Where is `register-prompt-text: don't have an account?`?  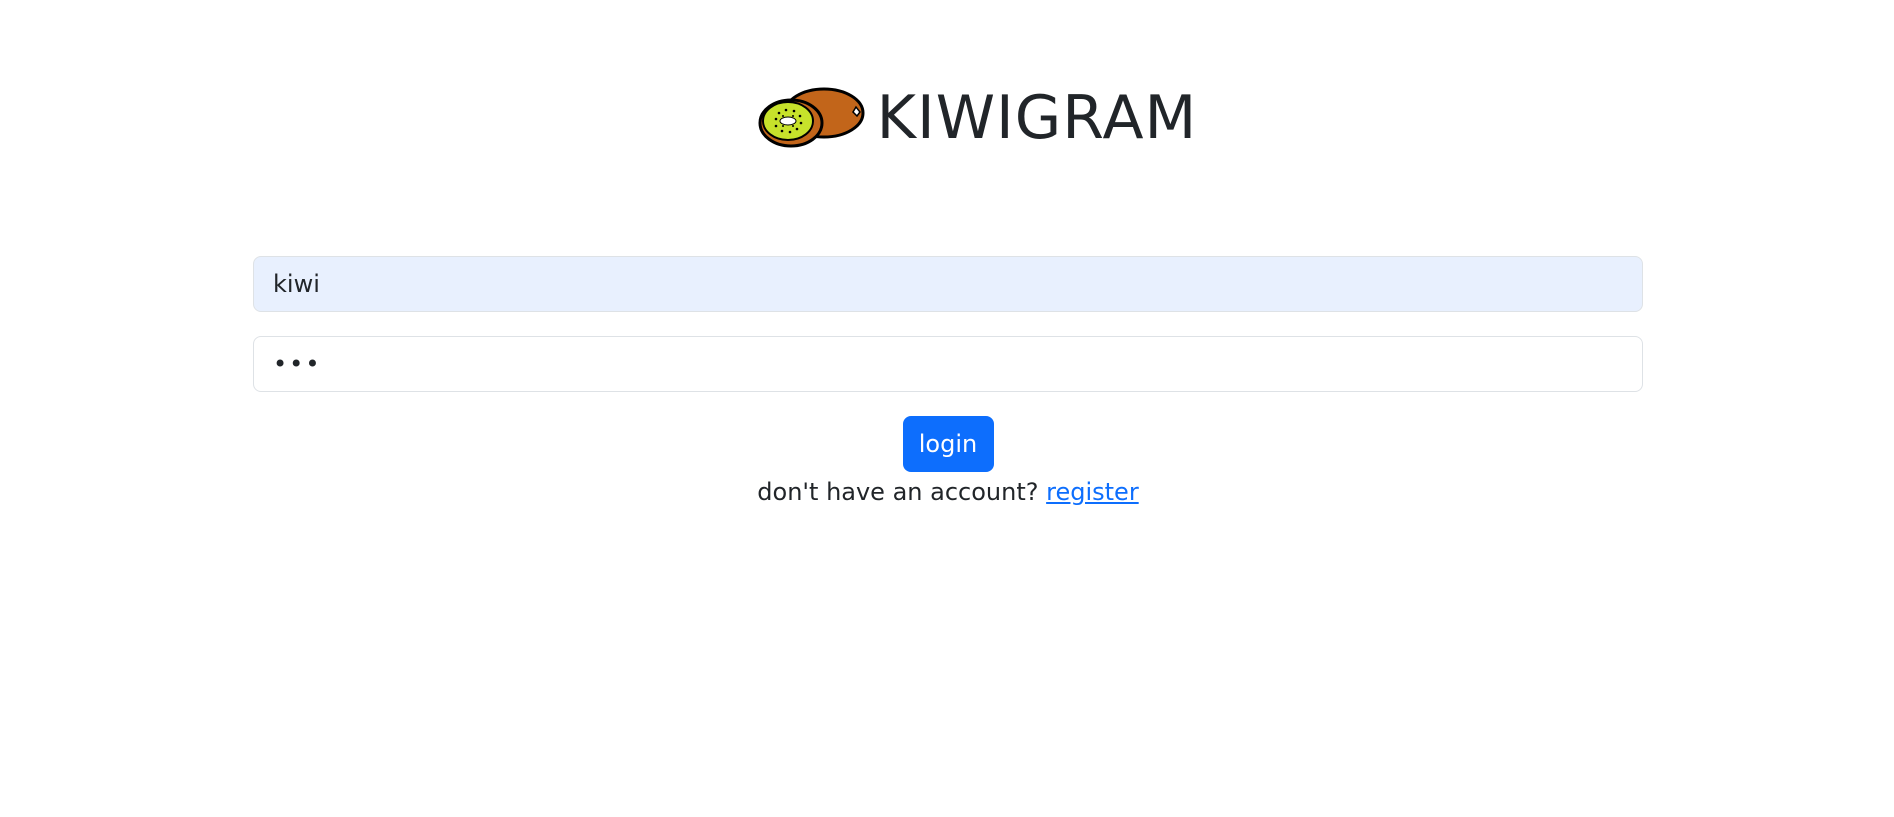 register-prompt-text: don't have an account? is located at coordinates (898, 492).